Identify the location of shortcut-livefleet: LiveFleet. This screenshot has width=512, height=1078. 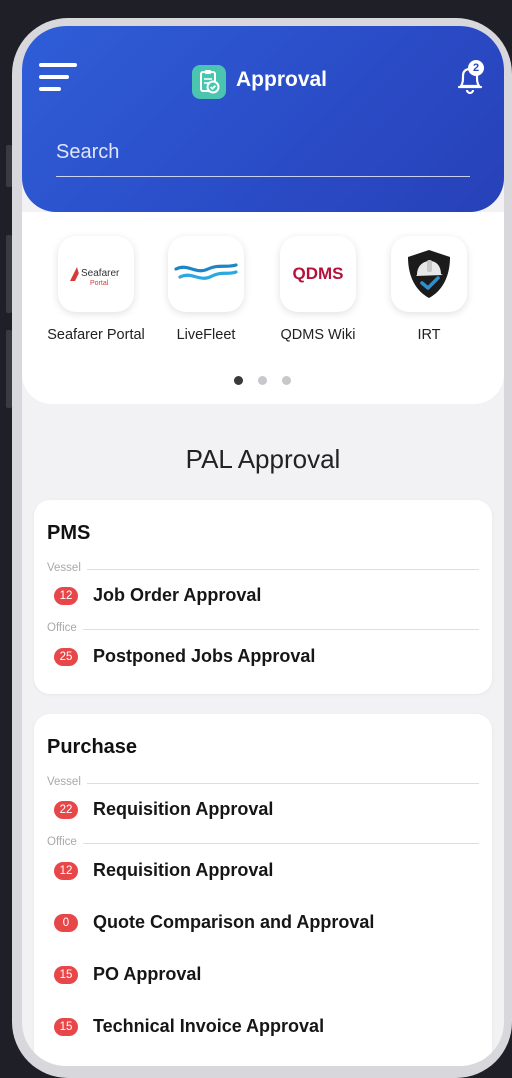
(206, 289).